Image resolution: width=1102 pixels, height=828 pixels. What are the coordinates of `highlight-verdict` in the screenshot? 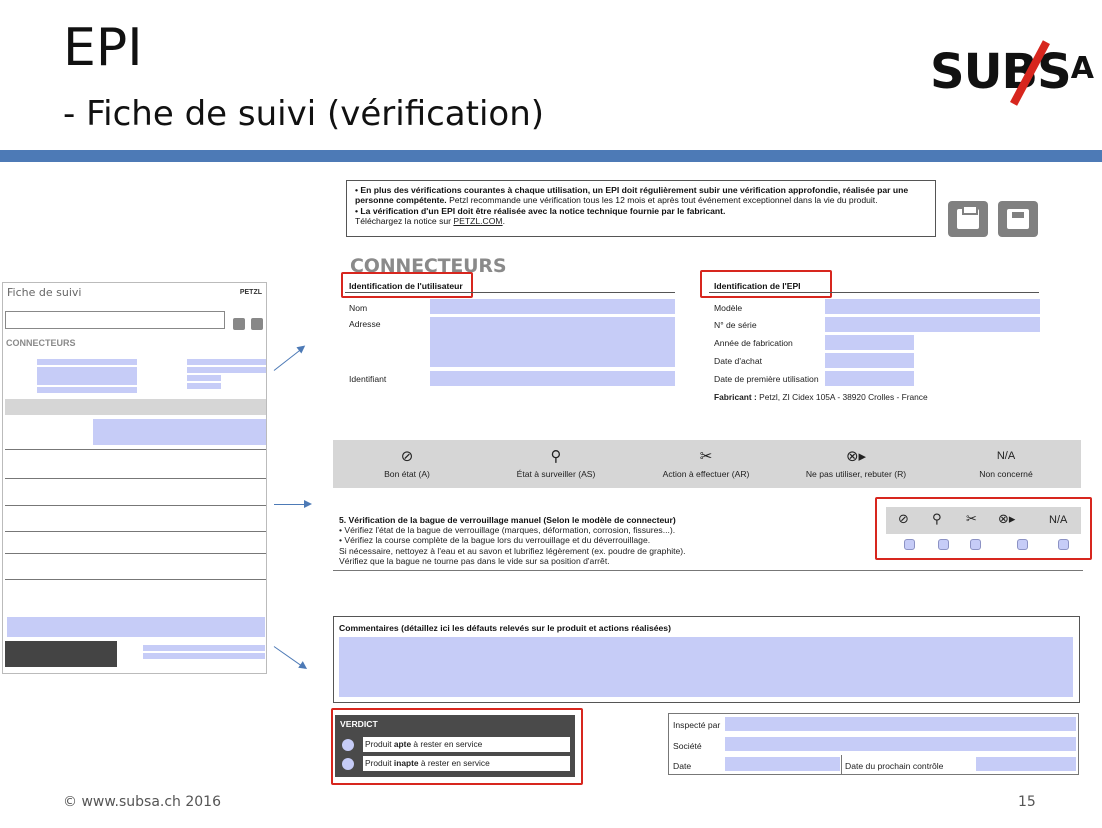 It's located at (457, 746).